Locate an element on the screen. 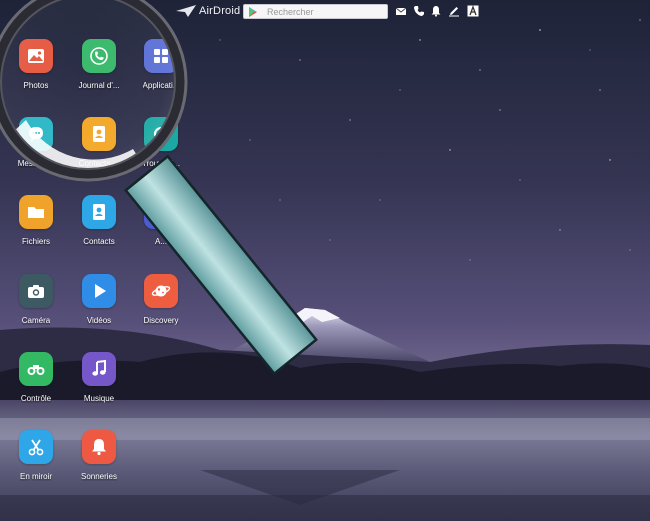 Image resolution: width=650 pixels, height=521 pixels. app-label: Messages is located at coordinates (36, 163).